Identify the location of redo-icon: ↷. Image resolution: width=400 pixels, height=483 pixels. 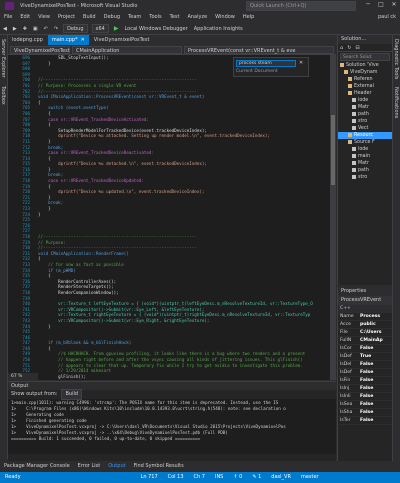
(56, 29).